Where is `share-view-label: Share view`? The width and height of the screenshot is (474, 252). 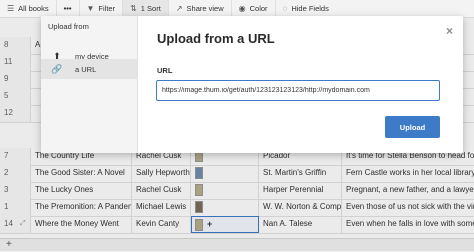
share-view-label: Share view is located at coordinates (205, 8).